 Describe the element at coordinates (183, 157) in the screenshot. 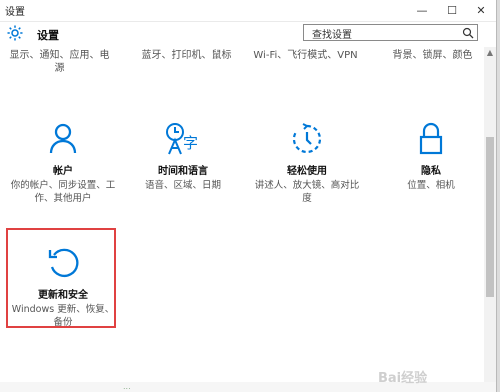

I see `tile-time-language: 字 时间和语言 语音、区域、日期` at that location.